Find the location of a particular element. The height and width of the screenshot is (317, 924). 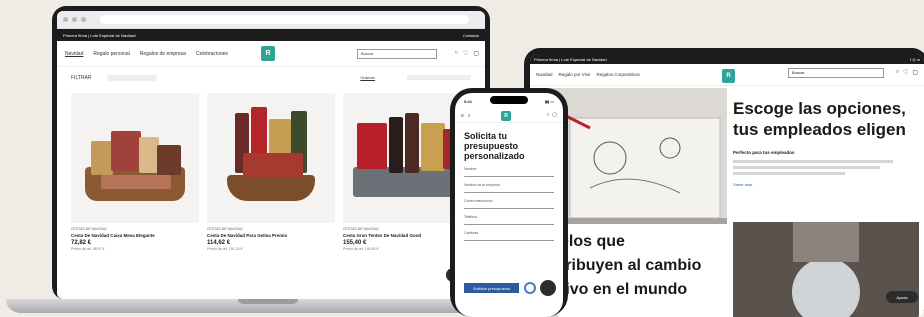

submit-button: Solicitar presupuesto is located at coordinates (491, 288).